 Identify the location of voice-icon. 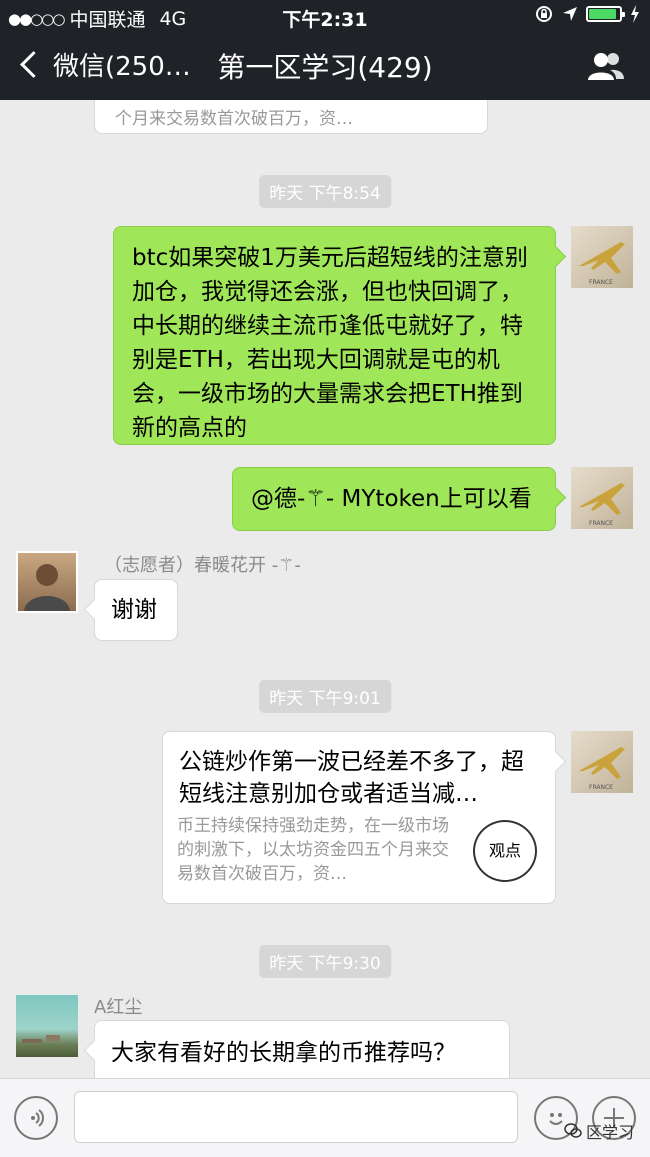
(37, 1118).